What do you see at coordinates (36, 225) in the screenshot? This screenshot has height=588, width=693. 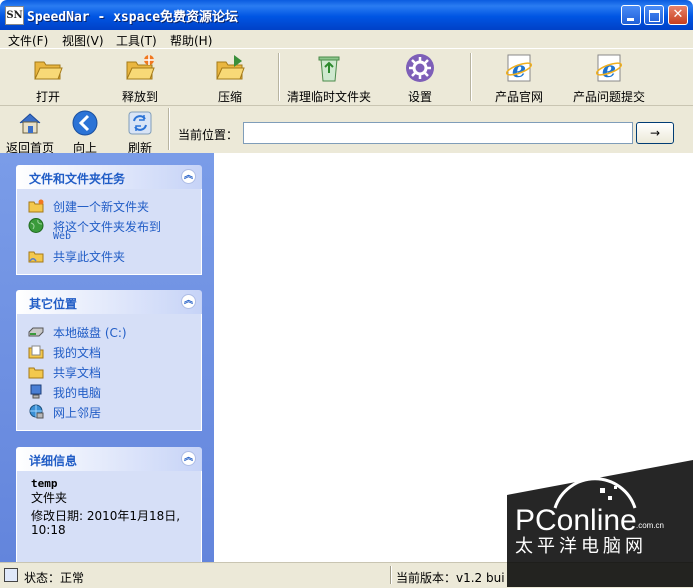 I see `globe-icon` at bounding box center [36, 225].